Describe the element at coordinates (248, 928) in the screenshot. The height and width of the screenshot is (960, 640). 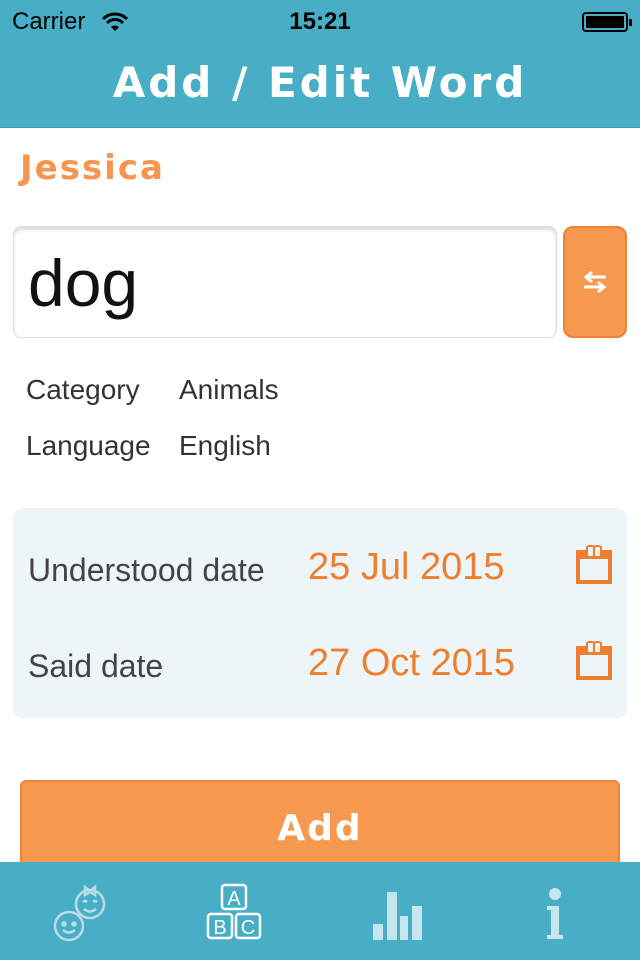
I see `svg-text: C` at that location.